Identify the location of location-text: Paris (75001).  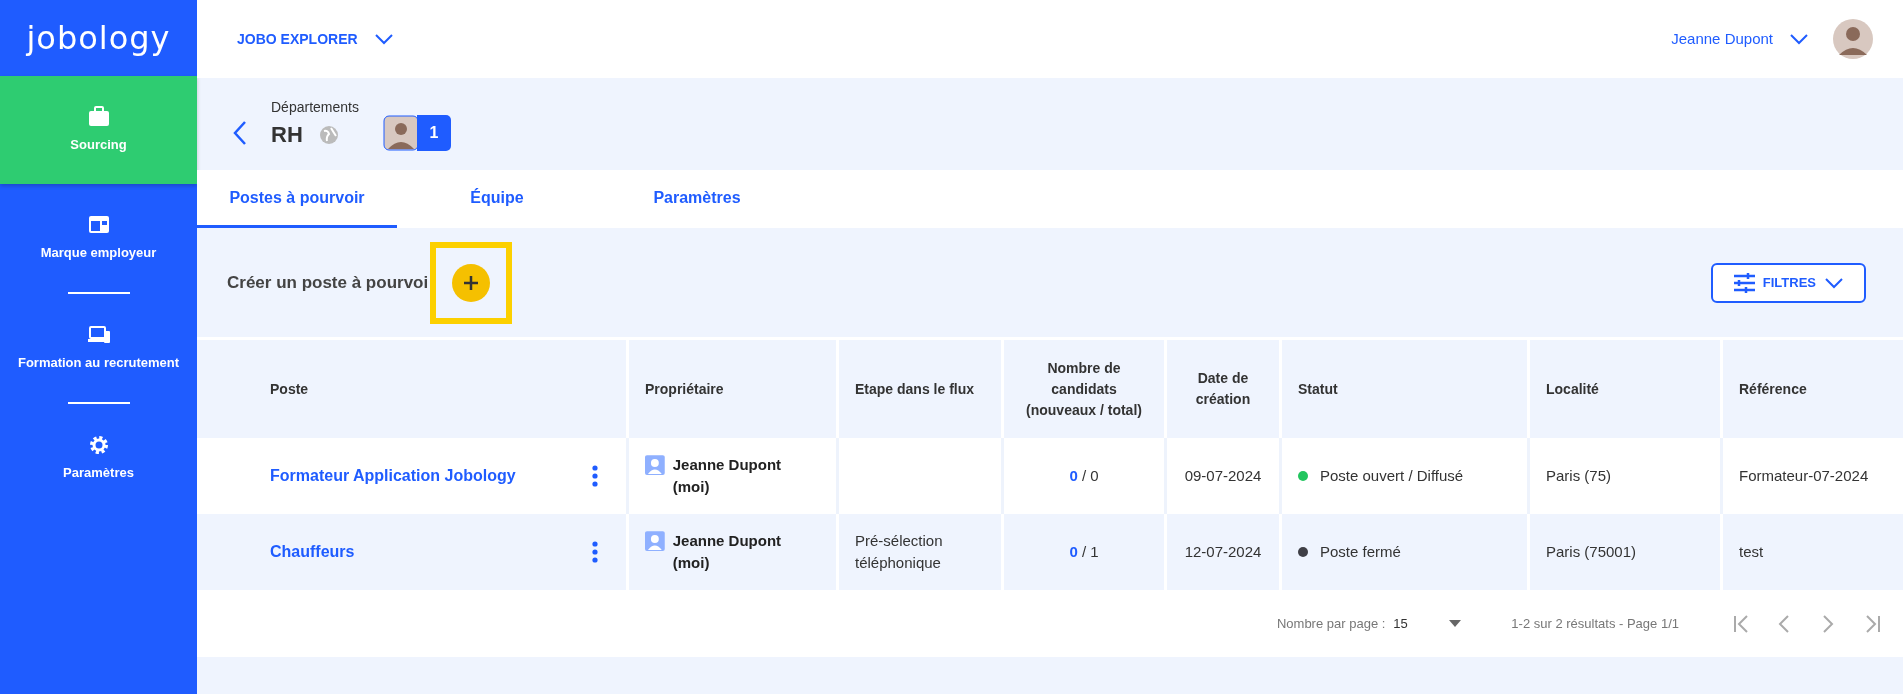
(1591, 551).